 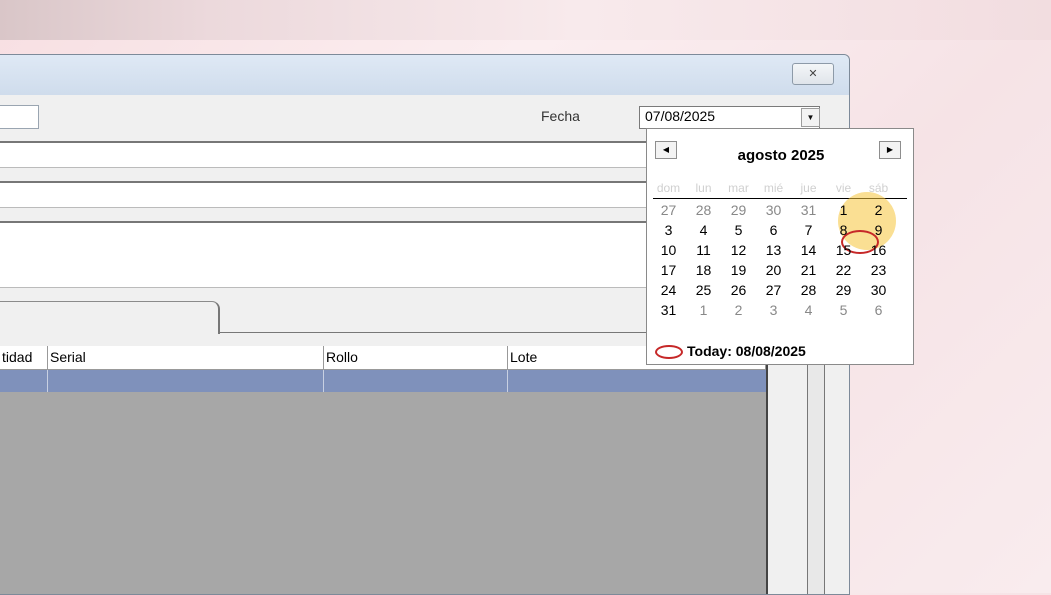 I want to click on weekday: dom, so click(x=668, y=188).